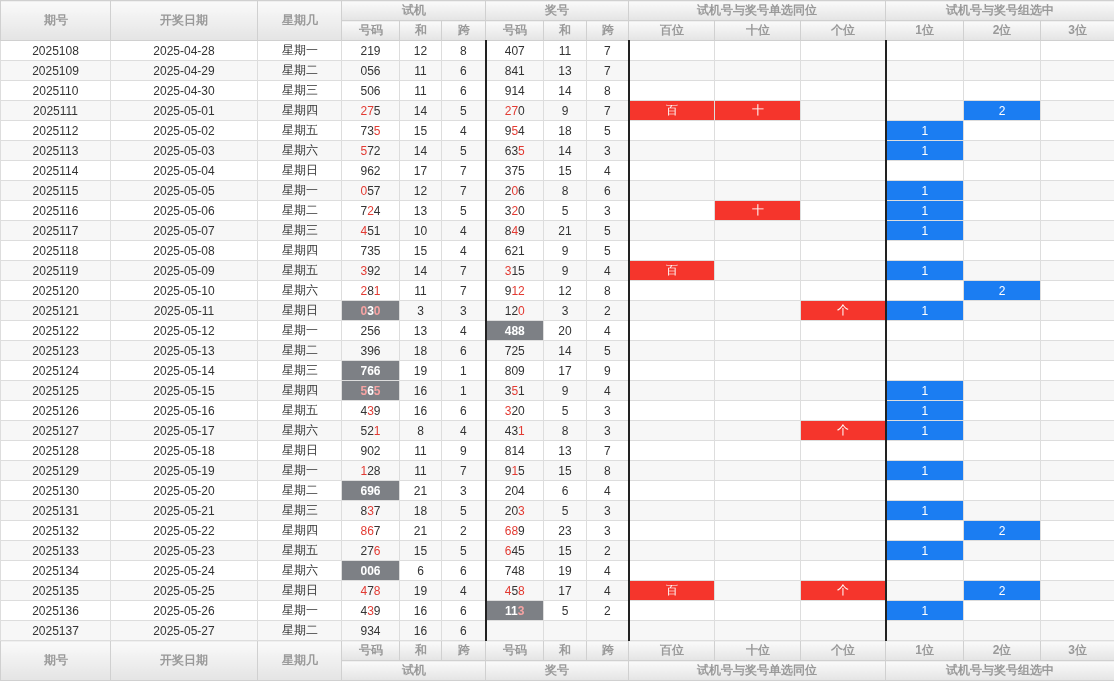 This screenshot has width=1114, height=681. I want to click on table-cell: 2025-05-20, so click(184, 490).